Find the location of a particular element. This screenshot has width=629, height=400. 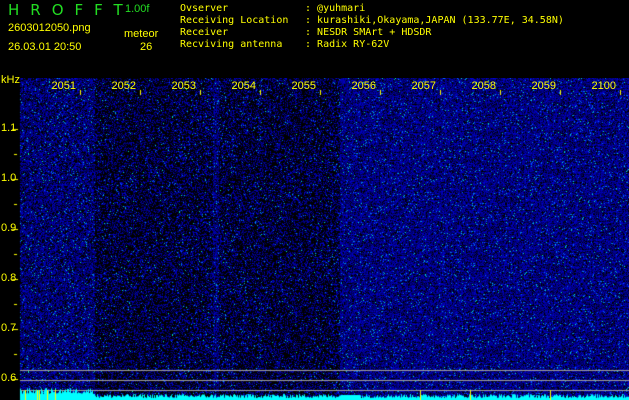

time-label: 2052 is located at coordinates (123, 86).